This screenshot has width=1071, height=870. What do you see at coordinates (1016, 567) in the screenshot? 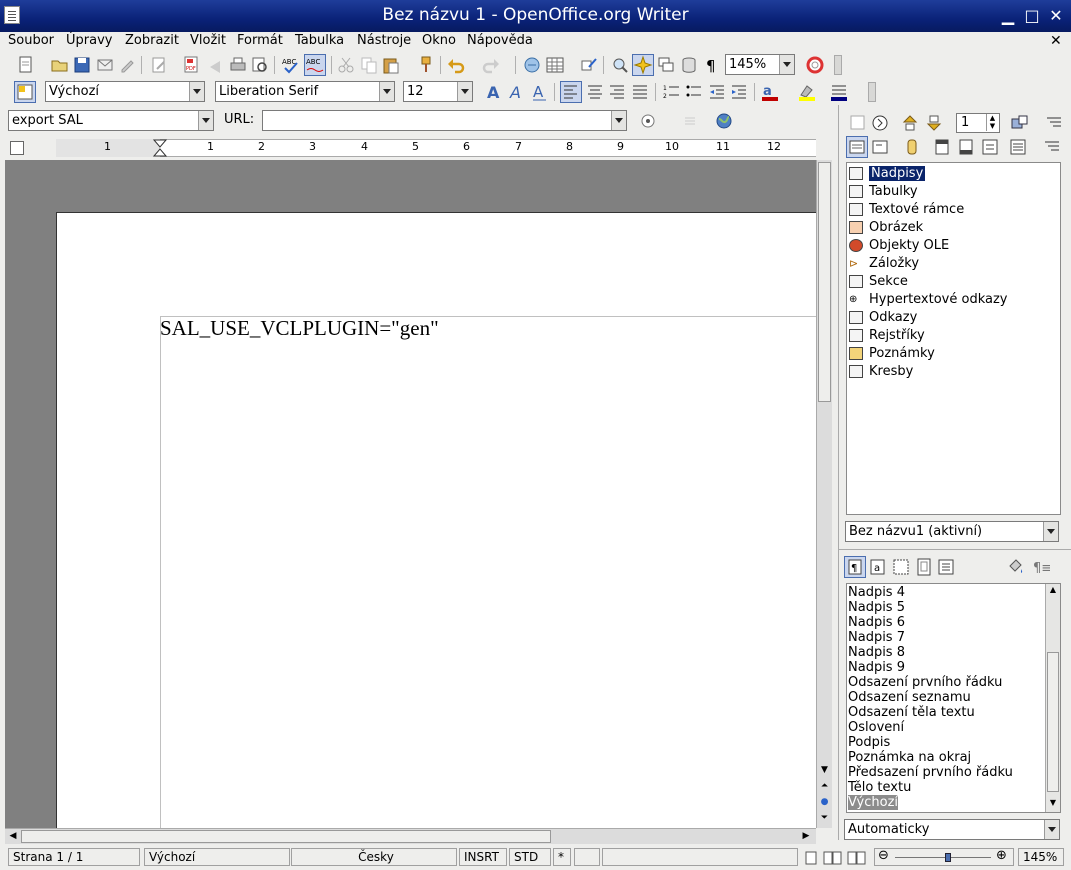
I see `fill-format-icon` at bounding box center [1016, 567].